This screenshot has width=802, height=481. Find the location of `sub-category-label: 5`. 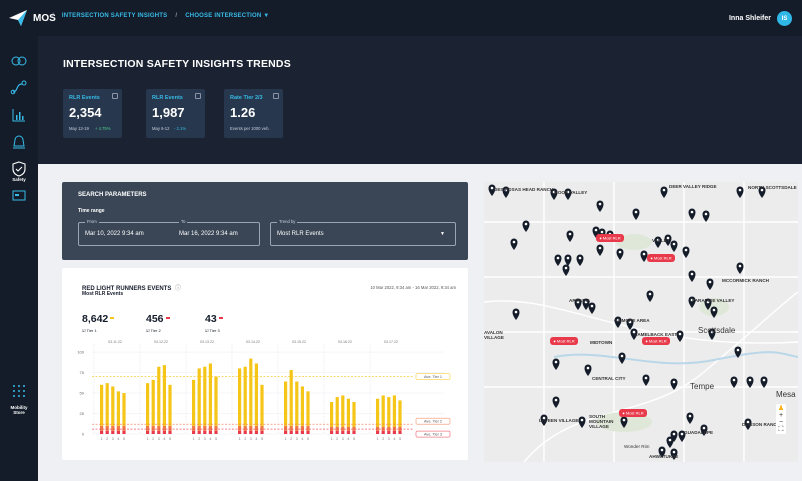

sub-category-label: 5 is located at coordinates (124, 439).